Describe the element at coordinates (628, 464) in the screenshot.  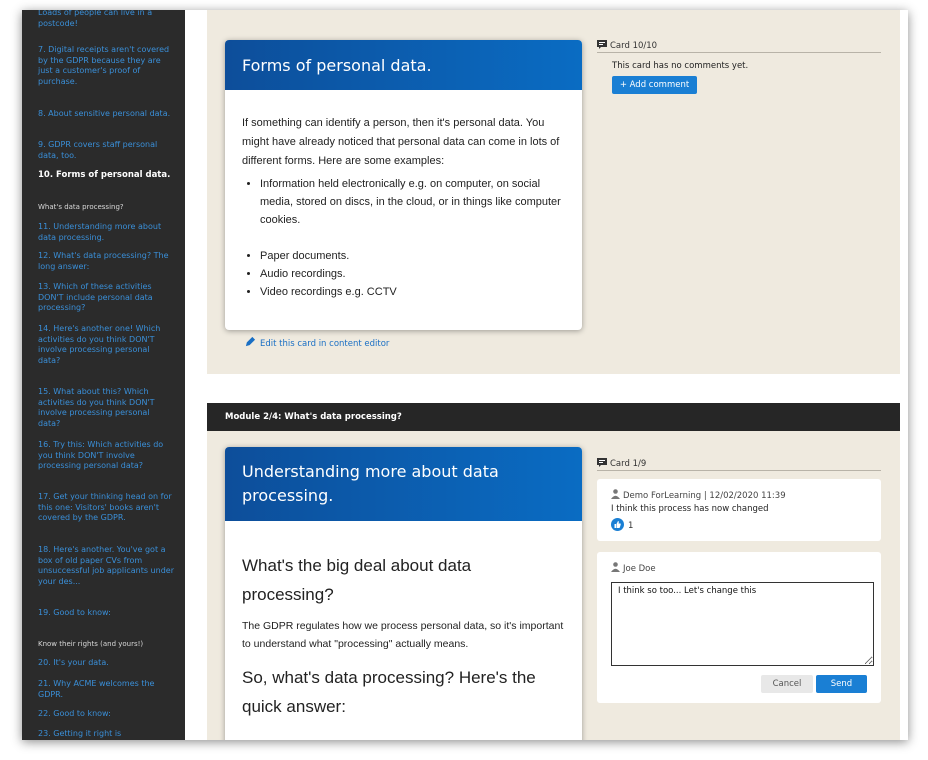
I see `card-counter-label: Card 1/9` at that location.